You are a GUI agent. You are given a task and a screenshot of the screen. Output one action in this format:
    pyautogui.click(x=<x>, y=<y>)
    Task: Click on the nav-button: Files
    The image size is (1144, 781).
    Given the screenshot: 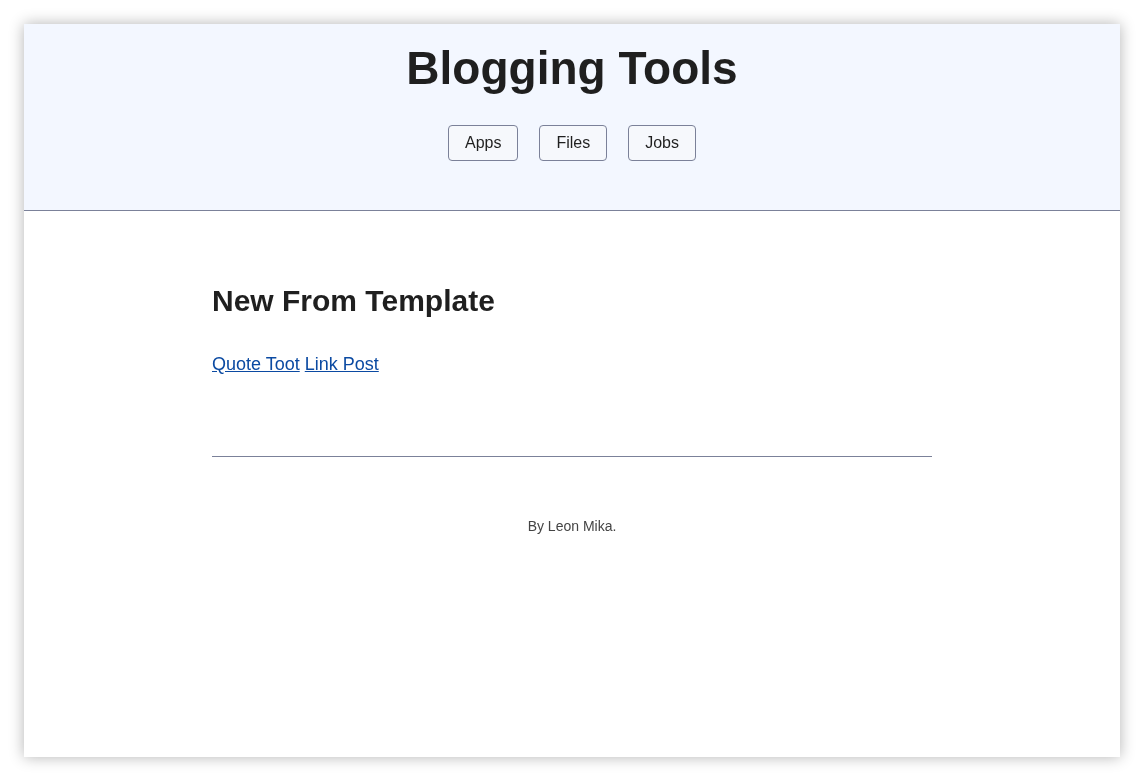 What is the action you would take?
    pyautogui.click(x=573, y=143)
    